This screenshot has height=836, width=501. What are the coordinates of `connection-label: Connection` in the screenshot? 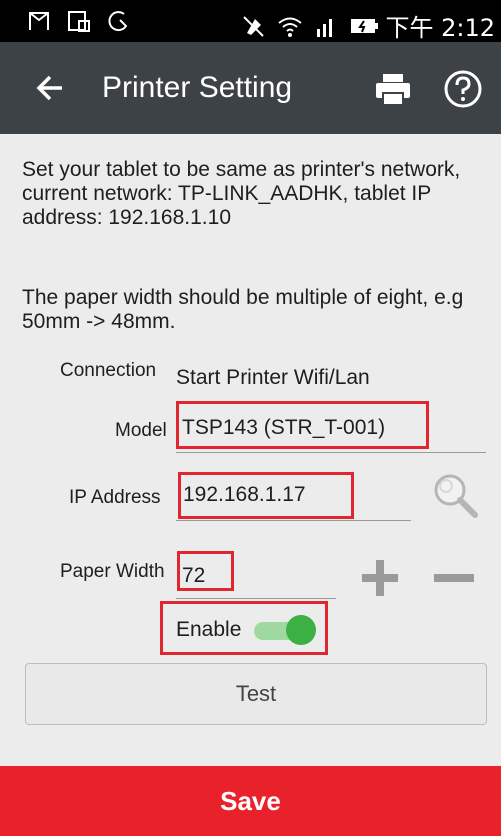 It's located at (108, 370).